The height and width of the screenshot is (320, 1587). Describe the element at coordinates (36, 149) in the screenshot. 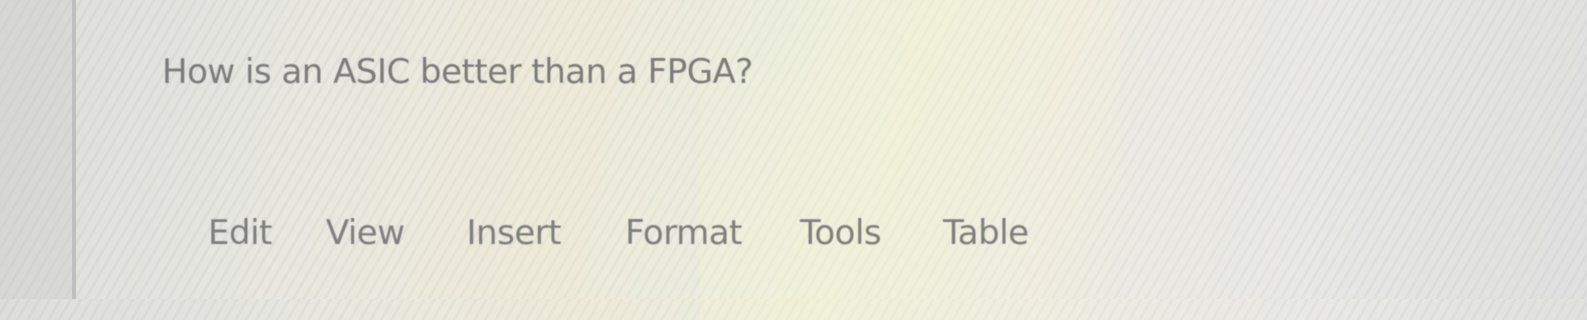

I see `left-gutter` at that location.